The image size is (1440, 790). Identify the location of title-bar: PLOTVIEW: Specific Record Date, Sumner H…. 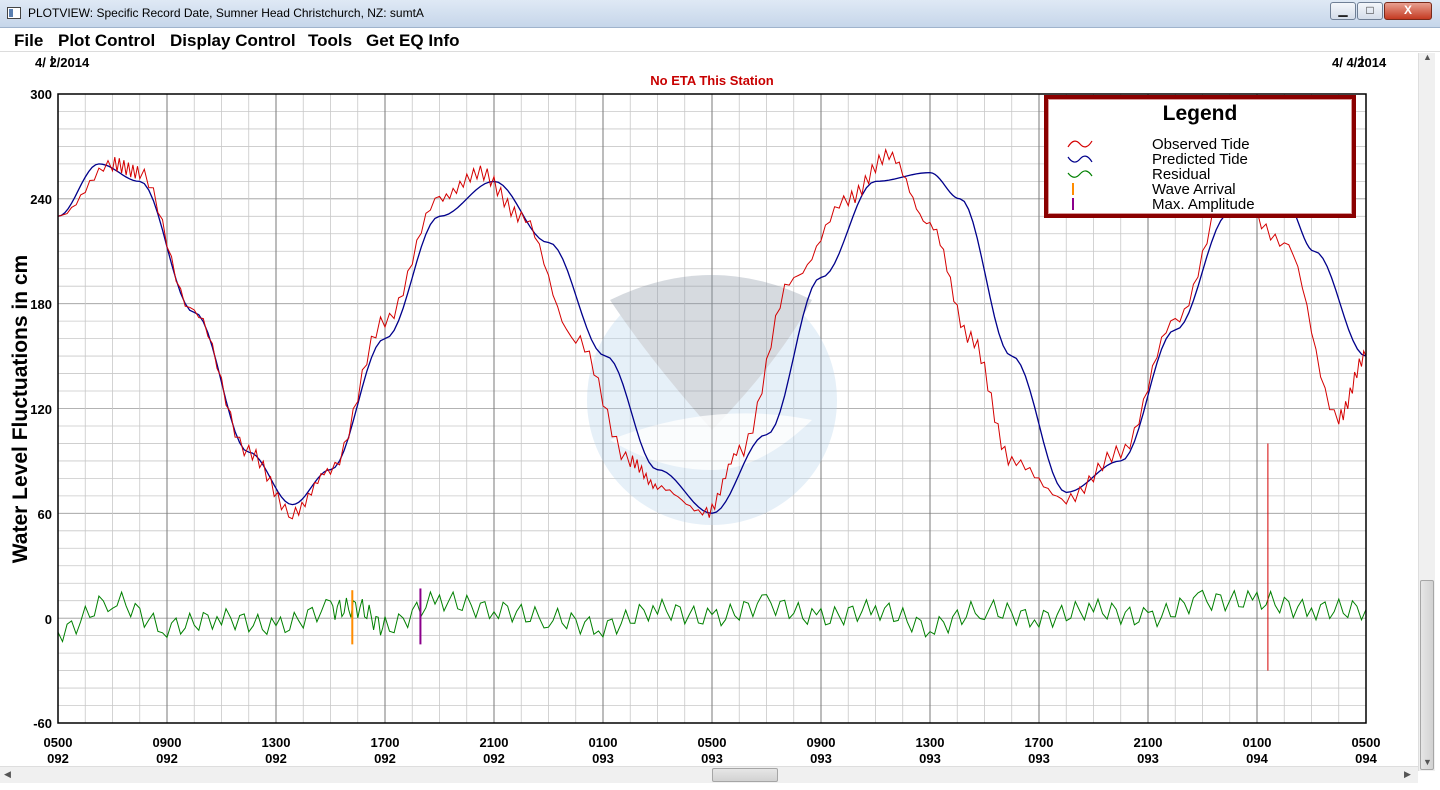
(720, 14).